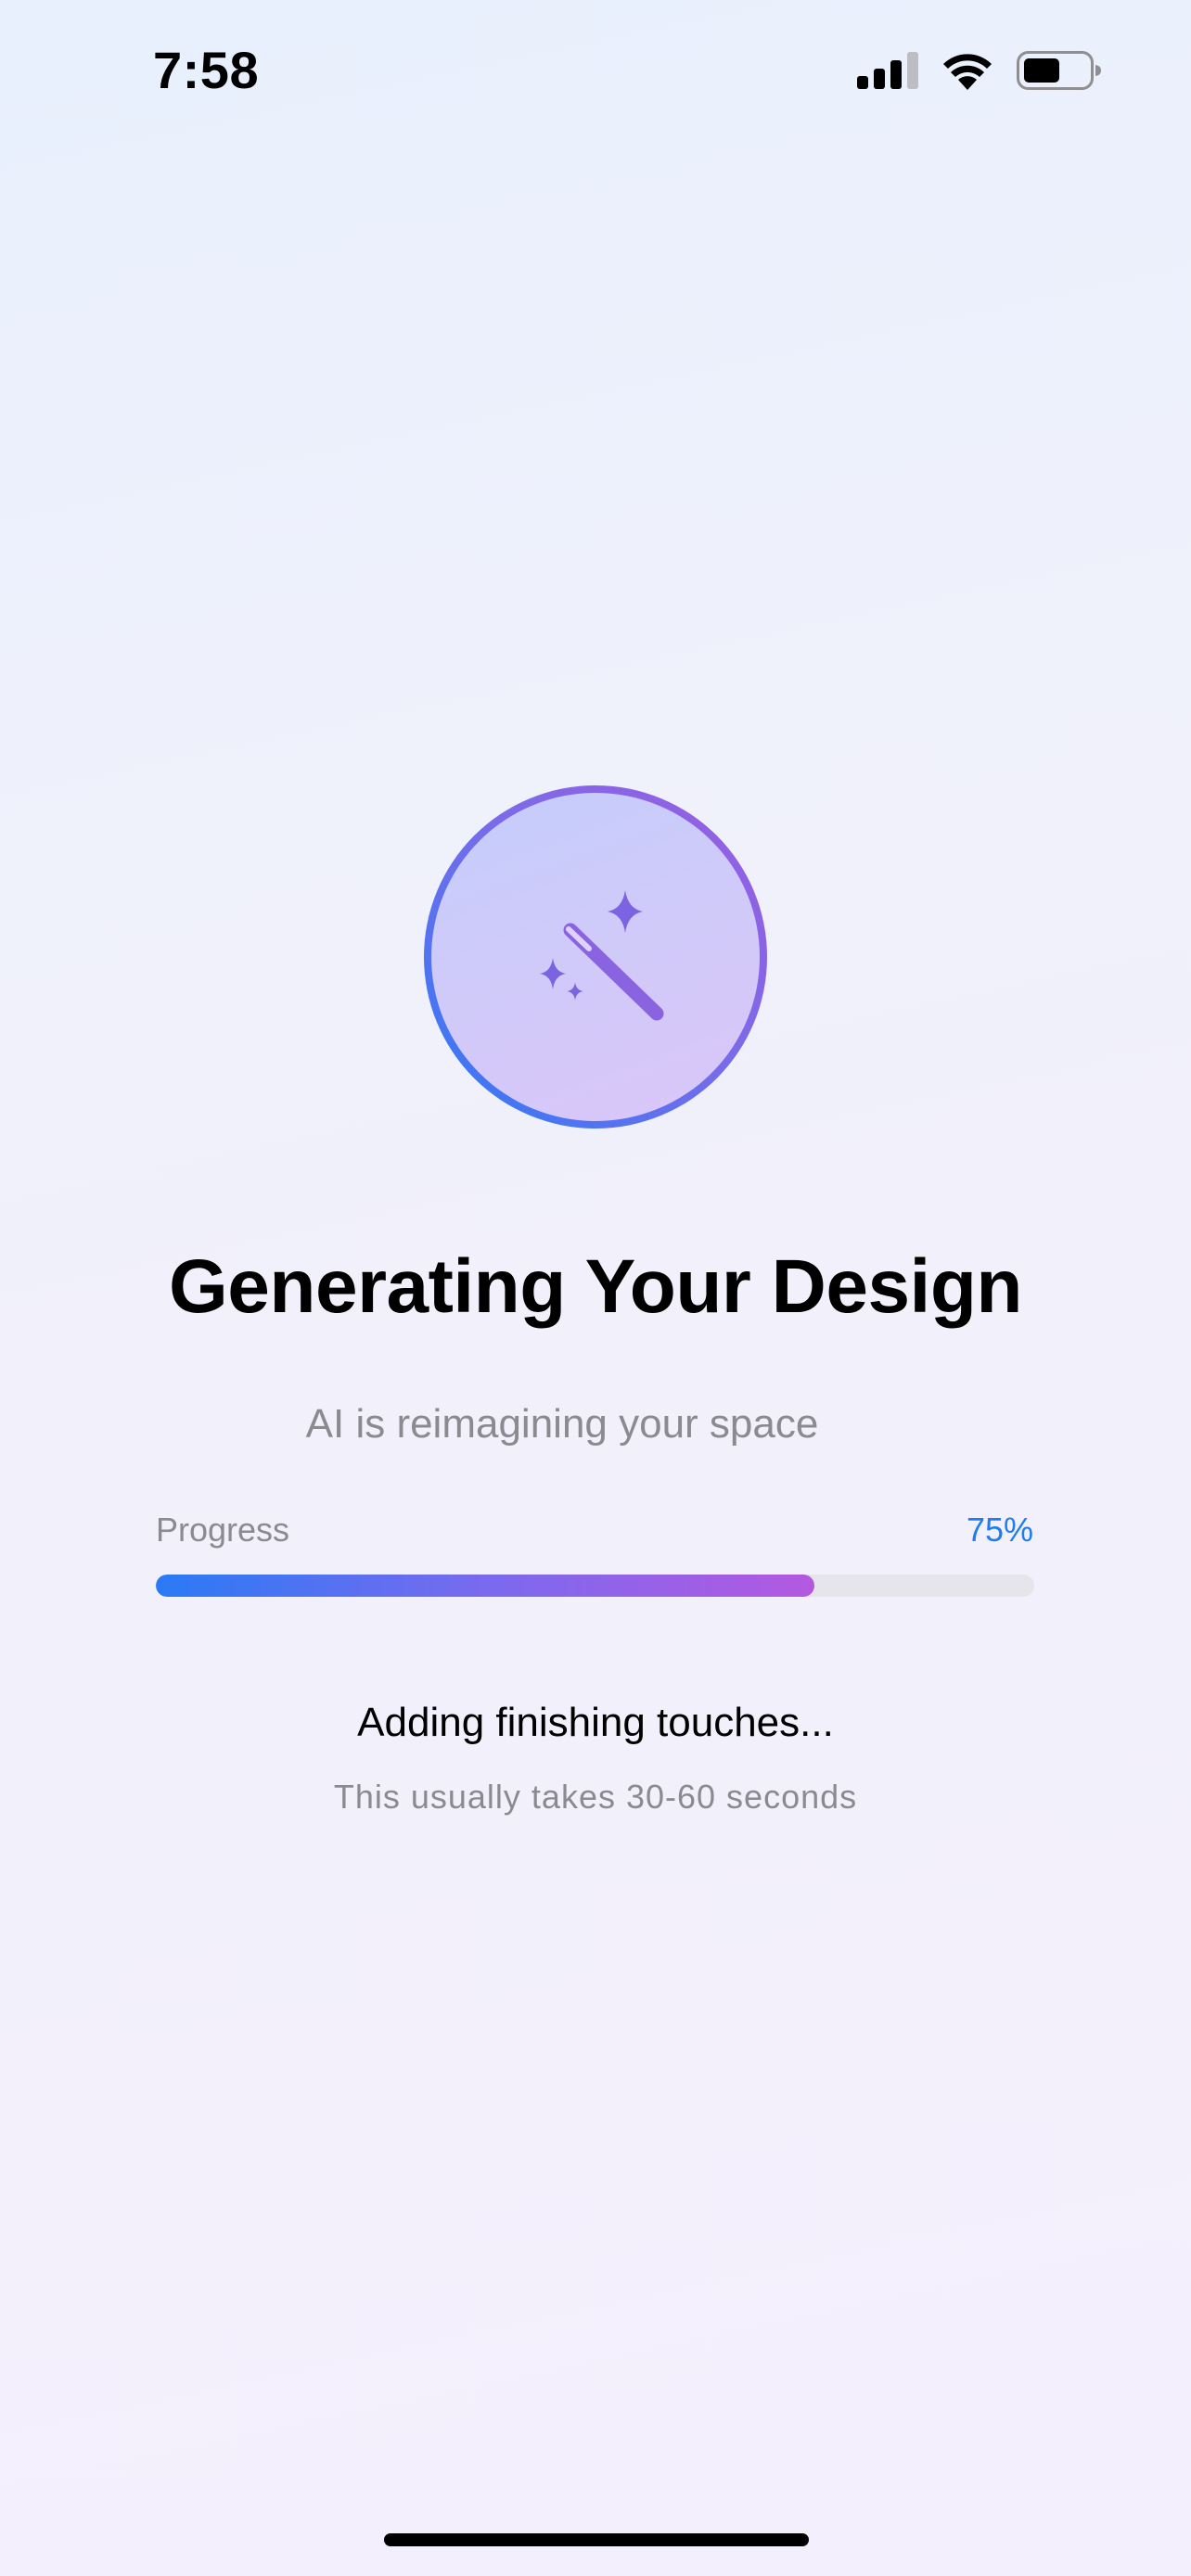 The width and height of the screenshot is (1191, 2576). What do you see at coordinates (562, 1424) in the screenshot?
I see `page-subtitle: AI is reimagining your space` at bounding box center [562, 1424].